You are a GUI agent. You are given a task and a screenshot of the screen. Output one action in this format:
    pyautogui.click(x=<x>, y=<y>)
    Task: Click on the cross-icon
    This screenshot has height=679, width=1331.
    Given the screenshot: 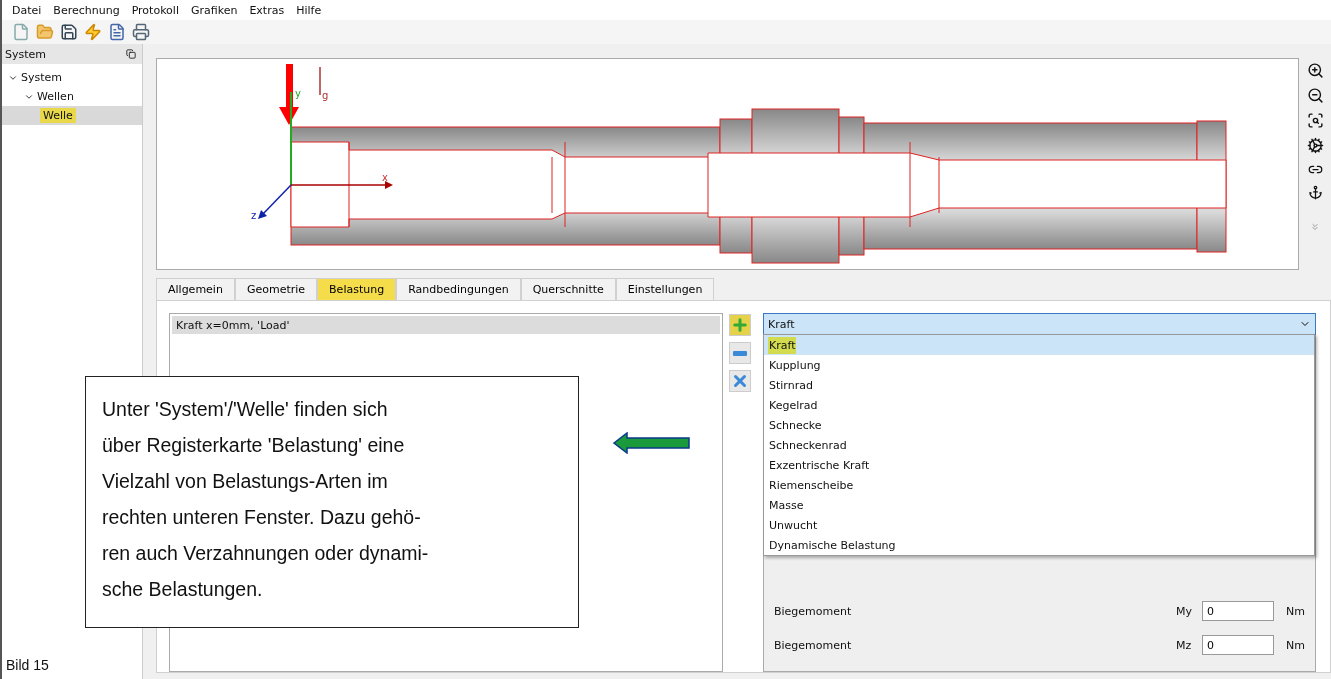 What is the action you would take?
    pyautogui.click(x=740, y=381)
    